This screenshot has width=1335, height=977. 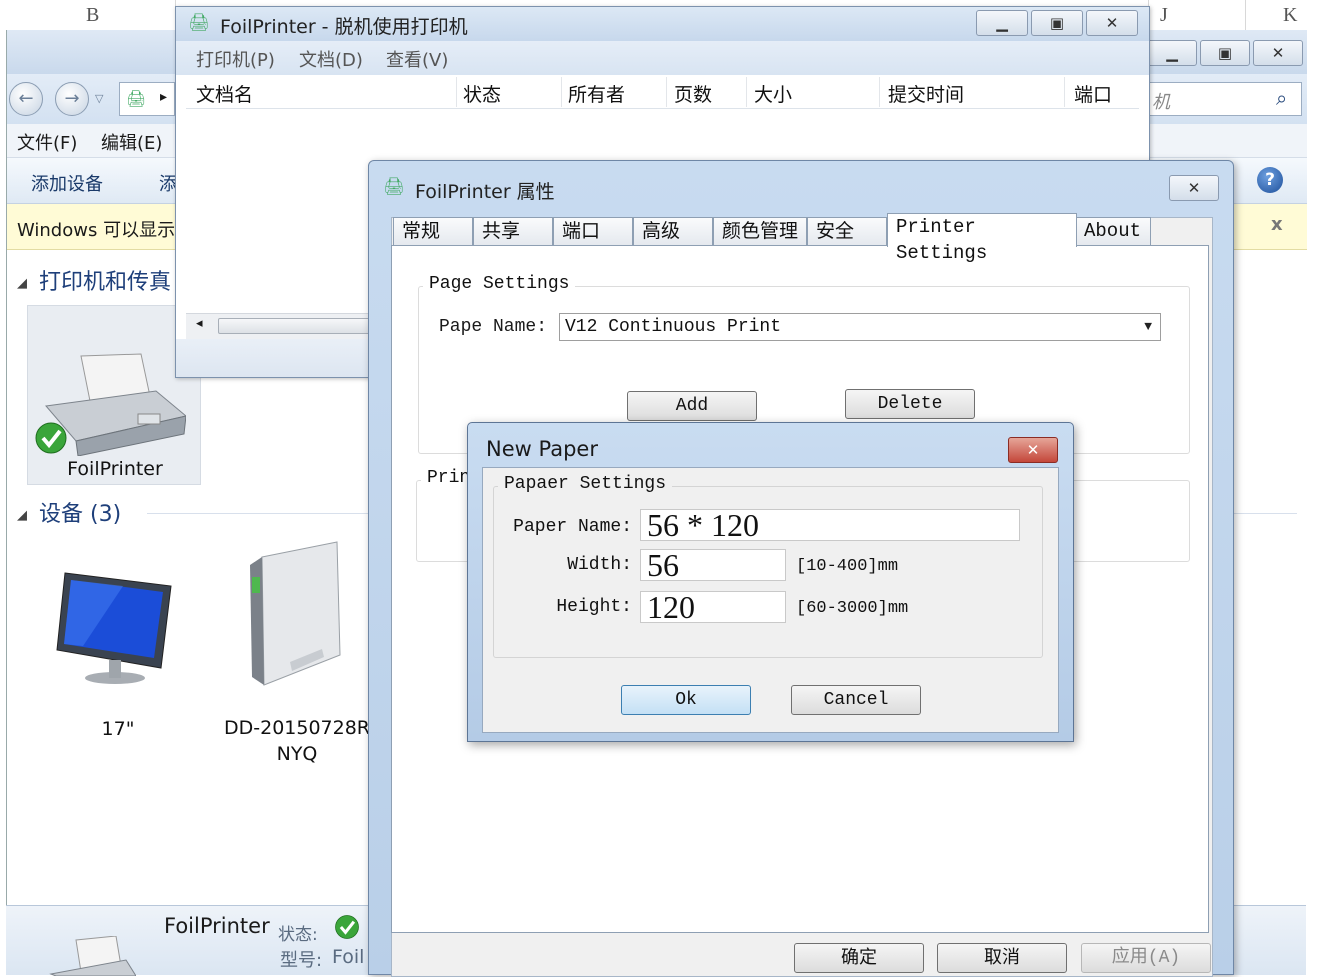 What do you see at coordinates (394, 187) in the screenshot?
I see `printer-title-icon: 🖨` at bounding box center [394, 187].